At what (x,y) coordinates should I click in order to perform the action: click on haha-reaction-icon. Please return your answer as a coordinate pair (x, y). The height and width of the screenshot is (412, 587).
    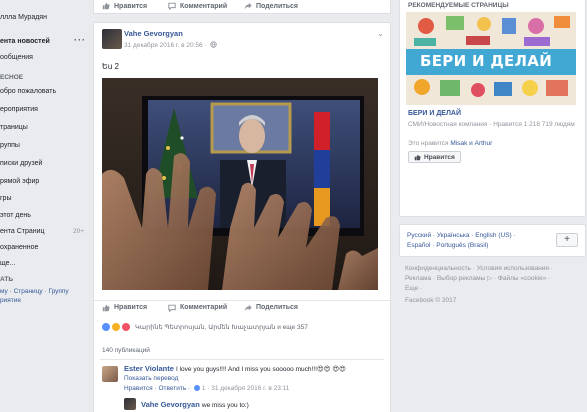
    Looking at the image, I should click on (116, 327).